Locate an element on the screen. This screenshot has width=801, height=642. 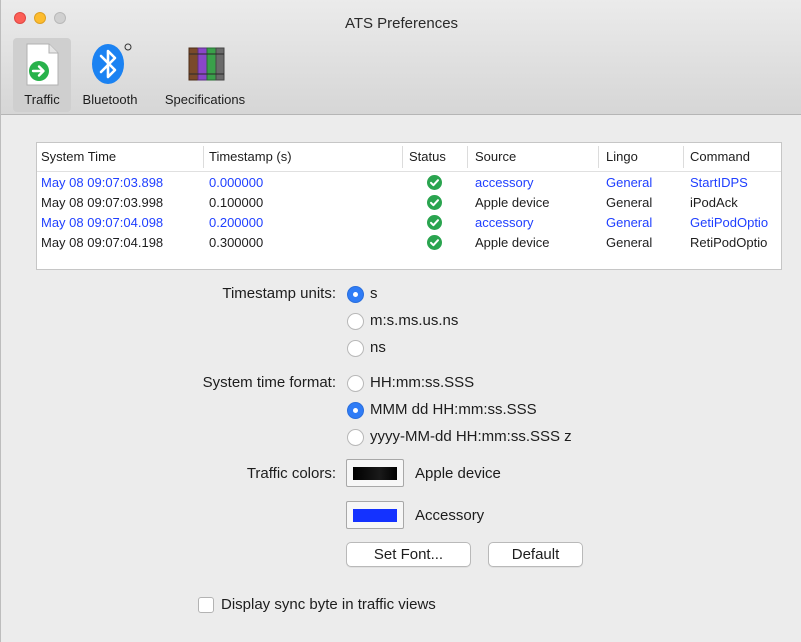
apple-device-color-label: Apple device is located at coordinates (458, 473).